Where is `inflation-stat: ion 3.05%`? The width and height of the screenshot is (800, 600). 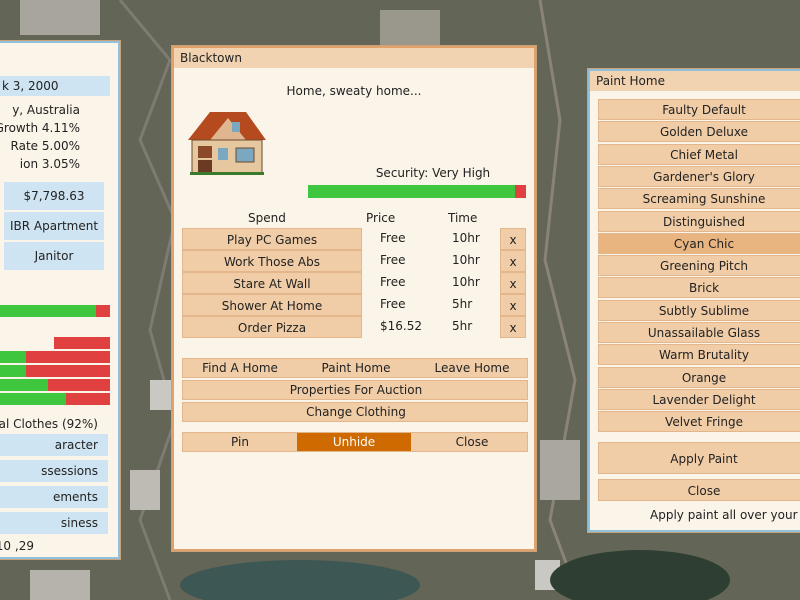
inflation-stat: ion 3.05% is located at coordinates (49, 164).